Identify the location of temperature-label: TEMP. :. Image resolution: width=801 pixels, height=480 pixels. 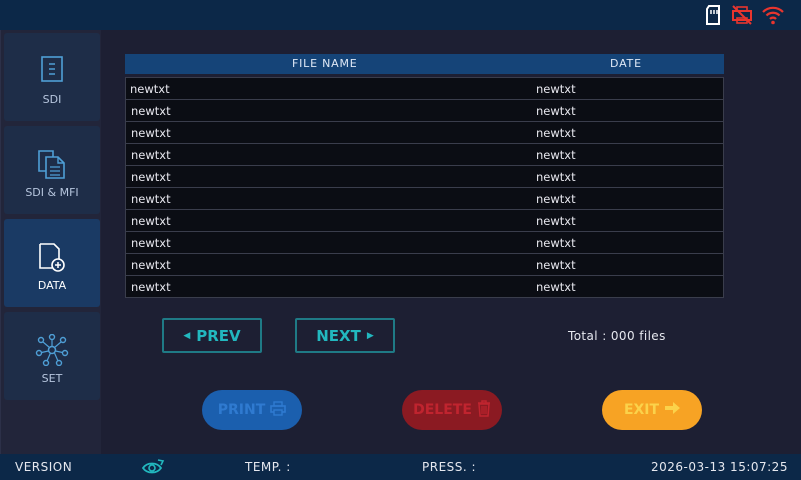
(268, 467).